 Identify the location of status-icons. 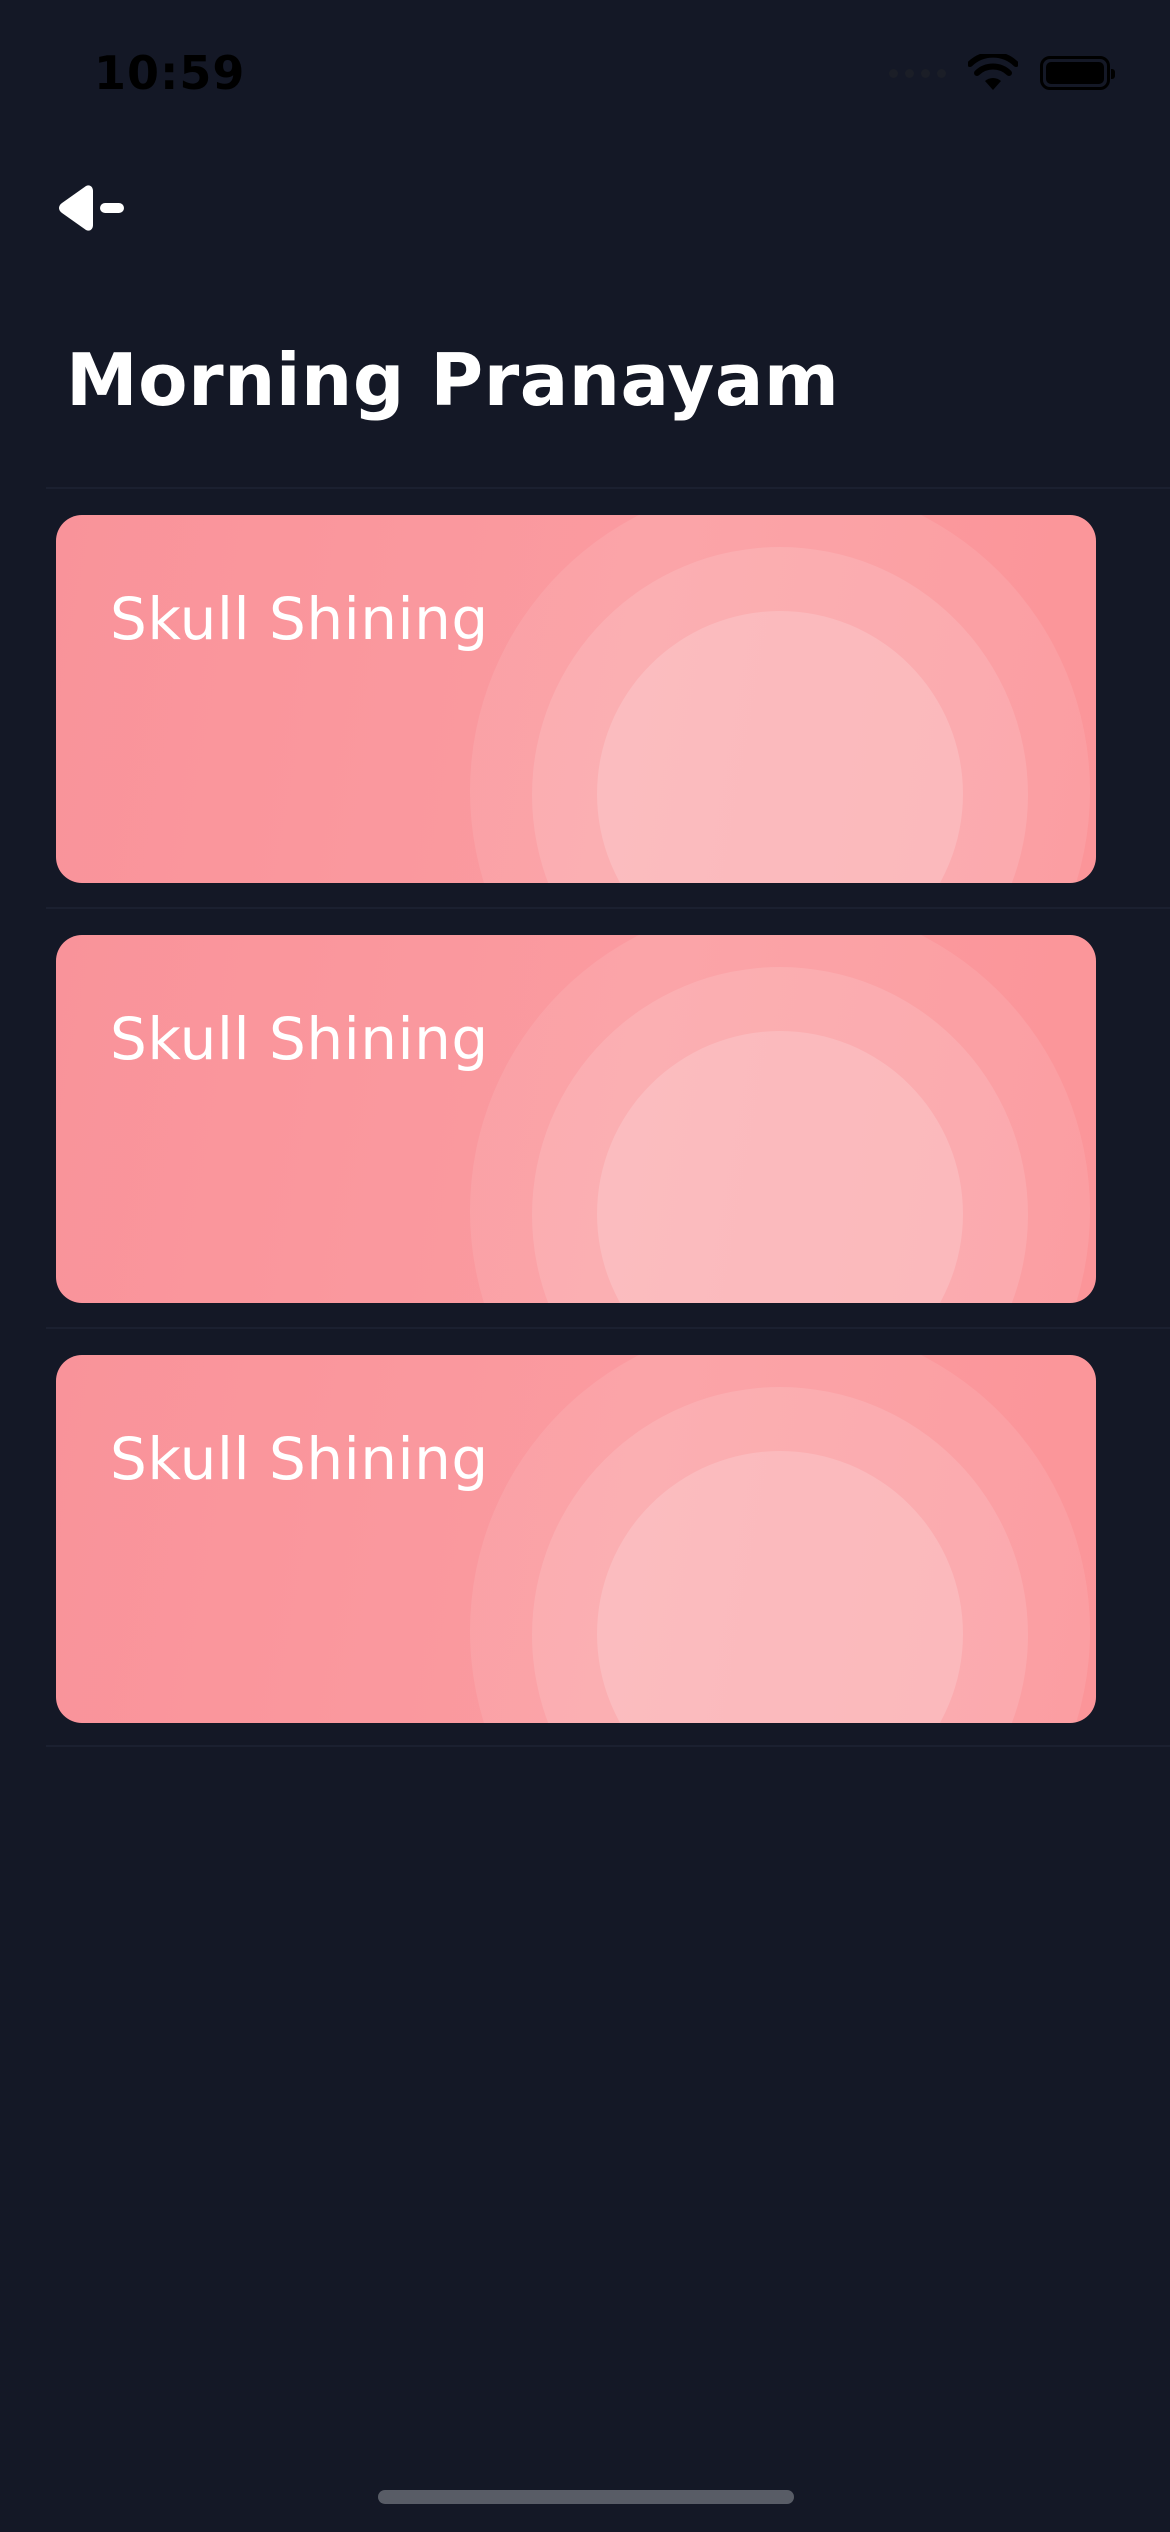
(1002, 73).